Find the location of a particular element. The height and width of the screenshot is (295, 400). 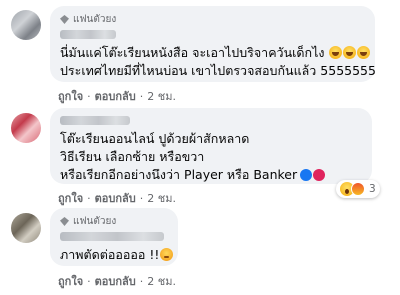

reaction-count: 3 is located at coordinates (372, 189).